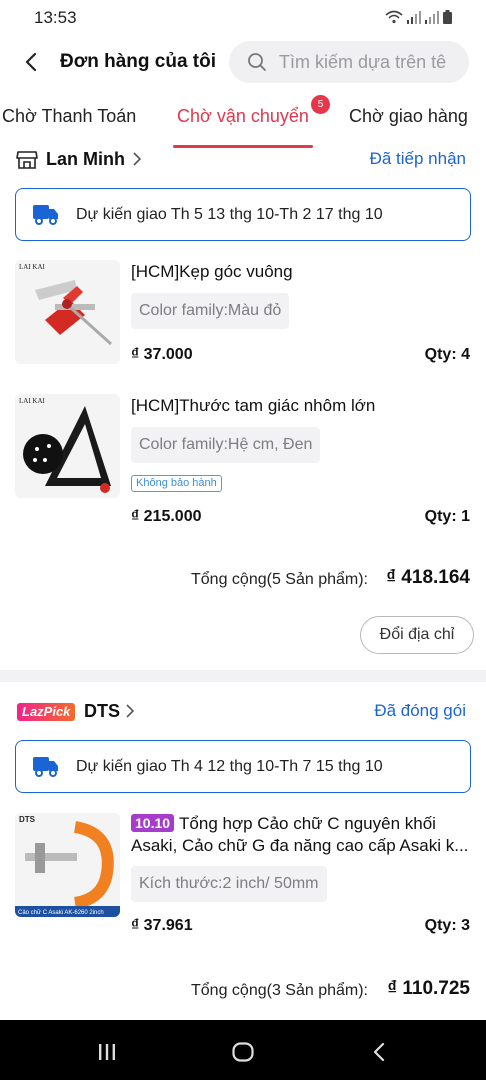  I want to click on tab-awaiting-payment: Chờ Thanh Toán, so click(69, 116).